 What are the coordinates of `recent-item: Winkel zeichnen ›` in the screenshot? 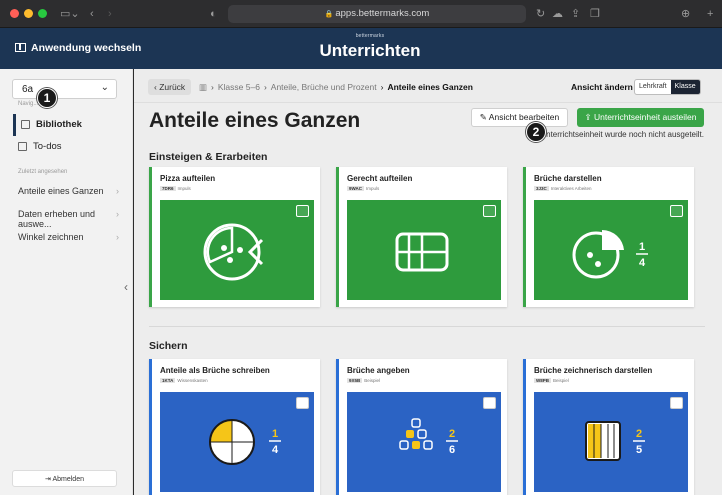 It's located at (70, 237).